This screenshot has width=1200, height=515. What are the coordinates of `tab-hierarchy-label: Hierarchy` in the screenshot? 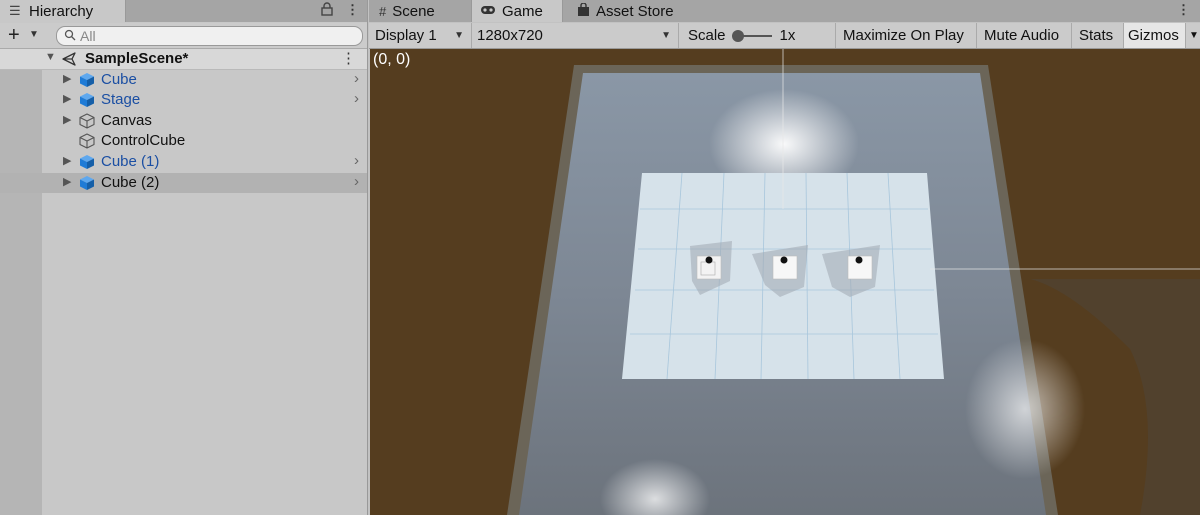 It's located at (61, 11).